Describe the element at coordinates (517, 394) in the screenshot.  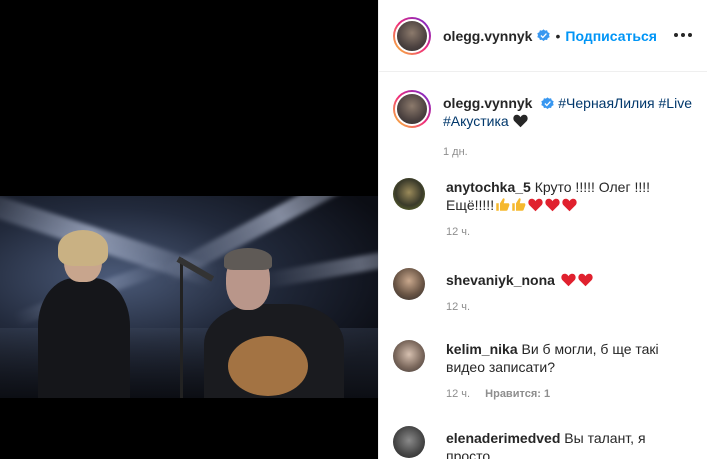
I see `comment-likes: Нравится: 1` at that location.